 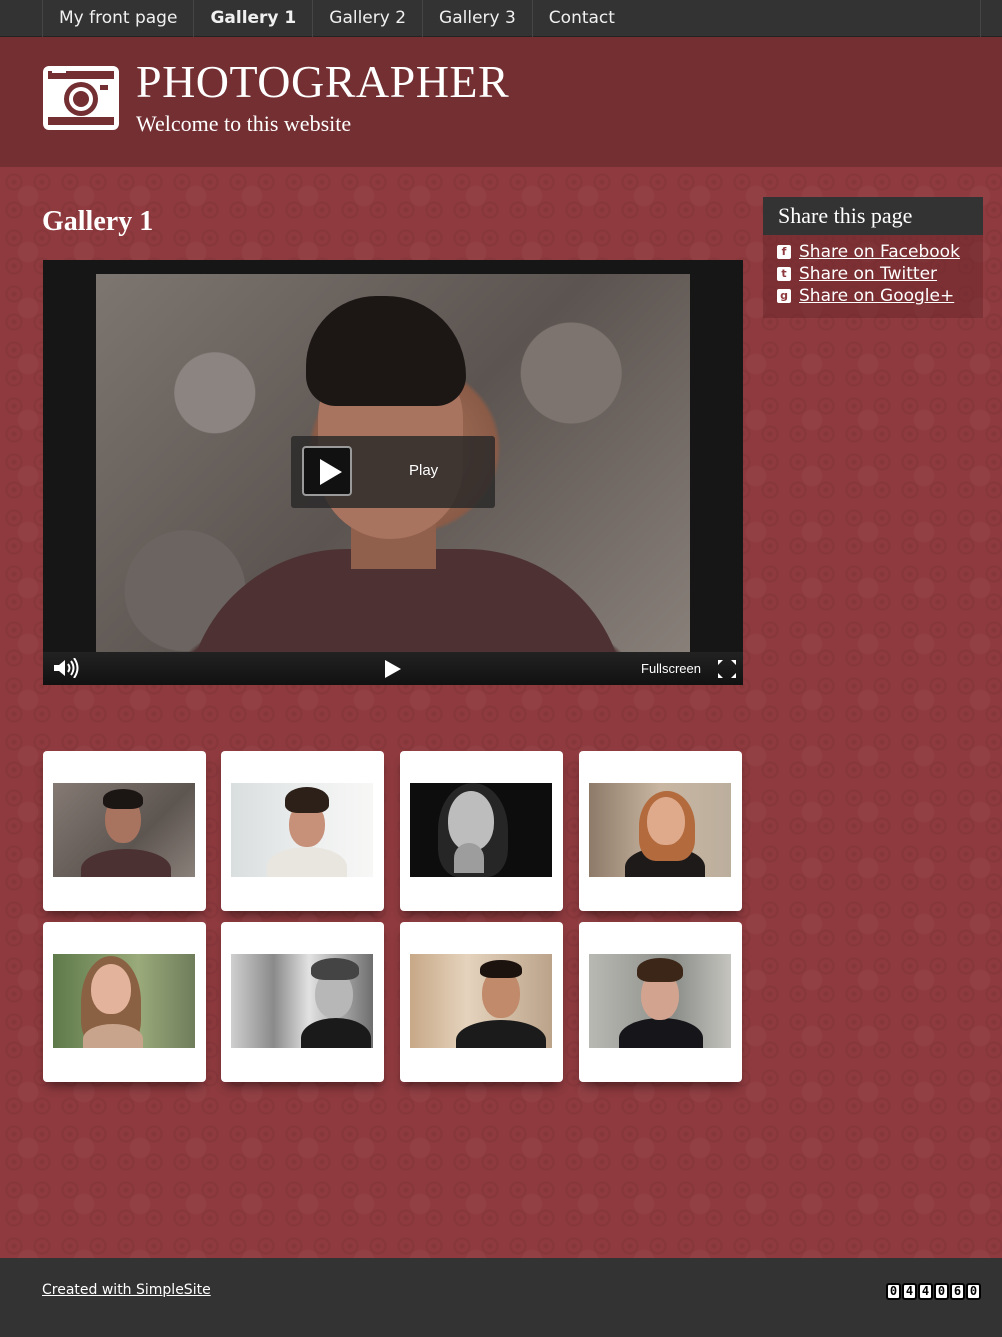 What do you see at coordinates (477, 18) in the screenshot?
I see `nav-item-gallery-3: Gallery 3` at bounding box center [477, 18].